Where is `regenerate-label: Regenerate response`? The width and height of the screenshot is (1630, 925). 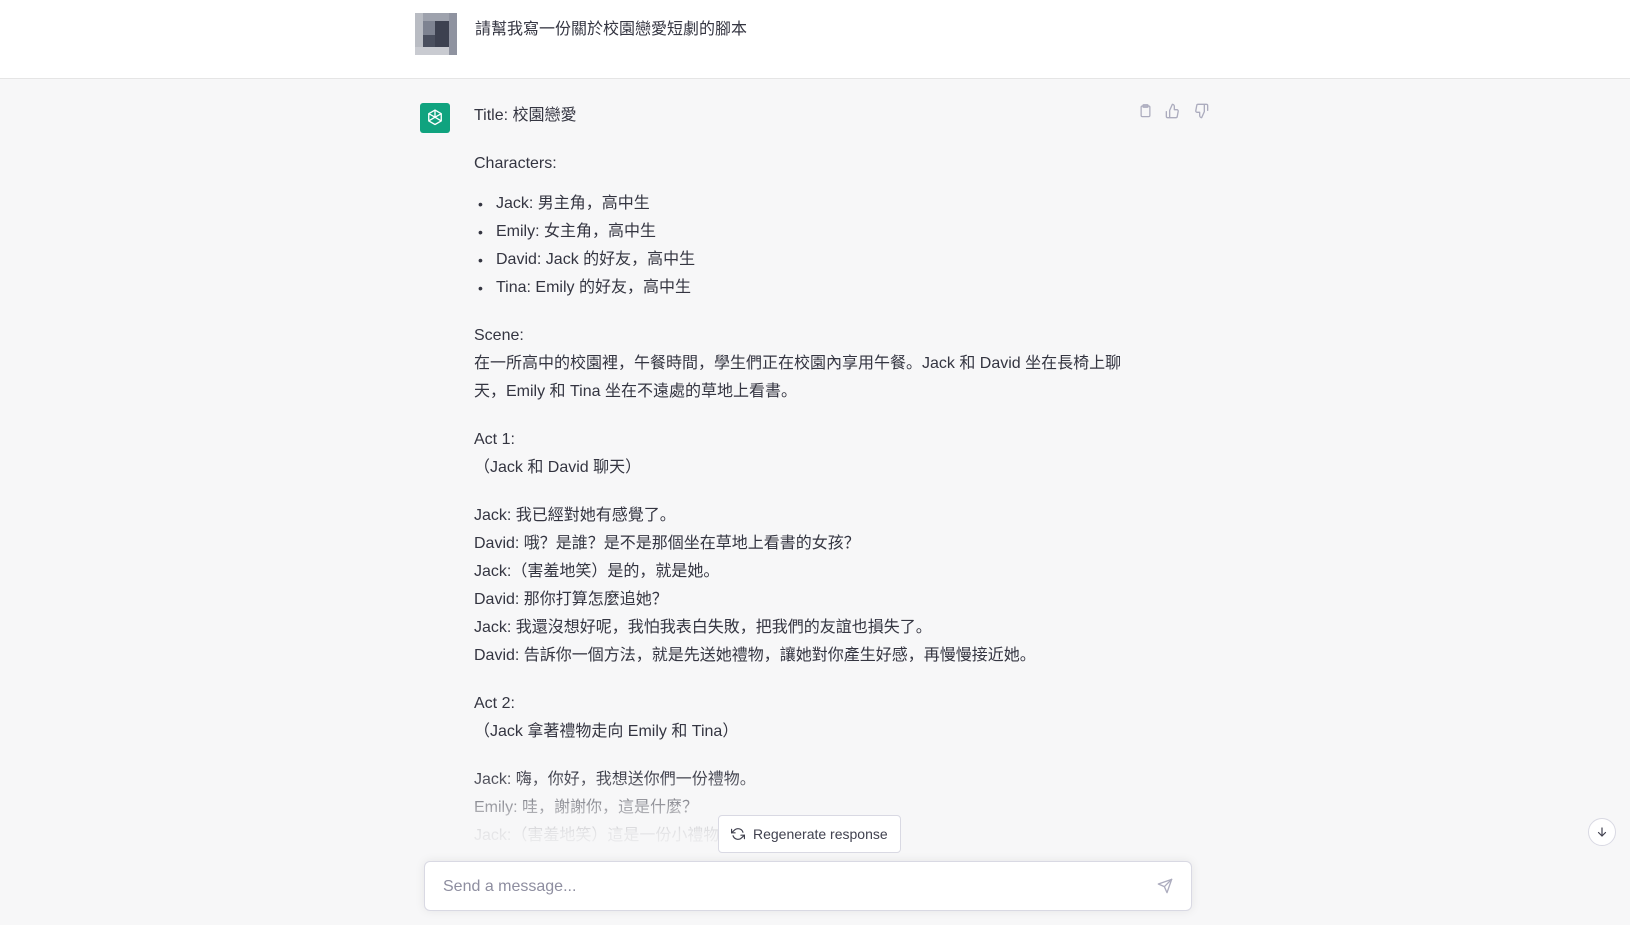
regenerate-label: Regenerate response is located at coordinates (820, 834).